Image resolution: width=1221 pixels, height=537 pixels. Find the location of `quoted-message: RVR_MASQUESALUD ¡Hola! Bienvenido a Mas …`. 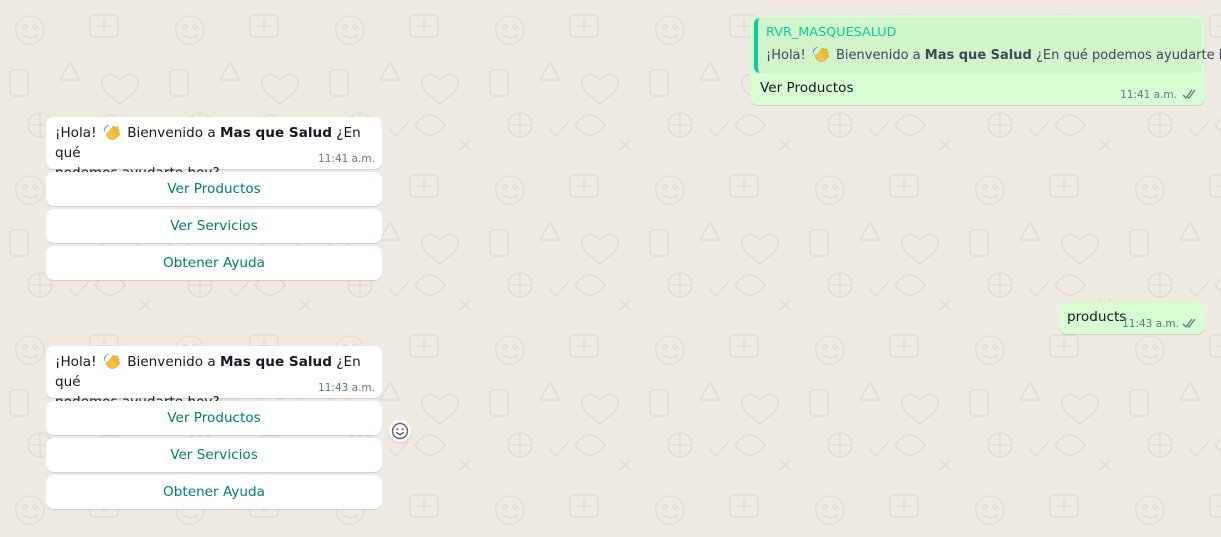

quoted-message: RVR_MASQUESALUD ¡Hola! Bienvenido a Mas … is located at coordinates (987, 45).